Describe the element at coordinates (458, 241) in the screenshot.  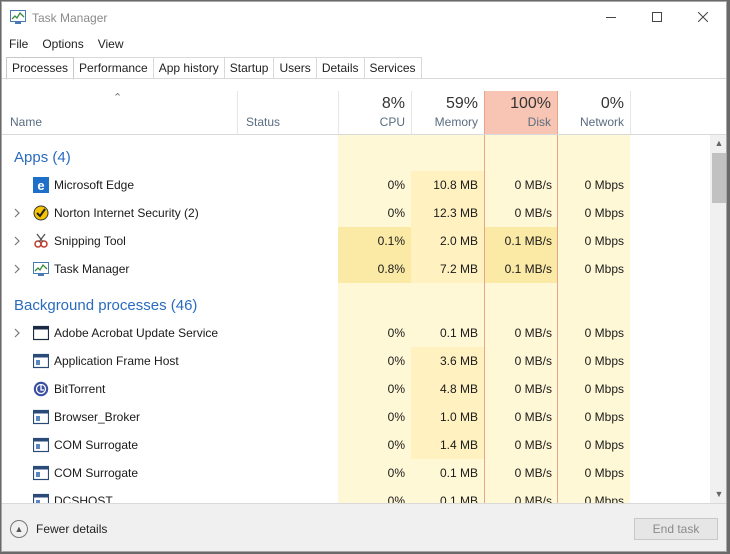
I see `memory-value: 2.0 MB` at that location.